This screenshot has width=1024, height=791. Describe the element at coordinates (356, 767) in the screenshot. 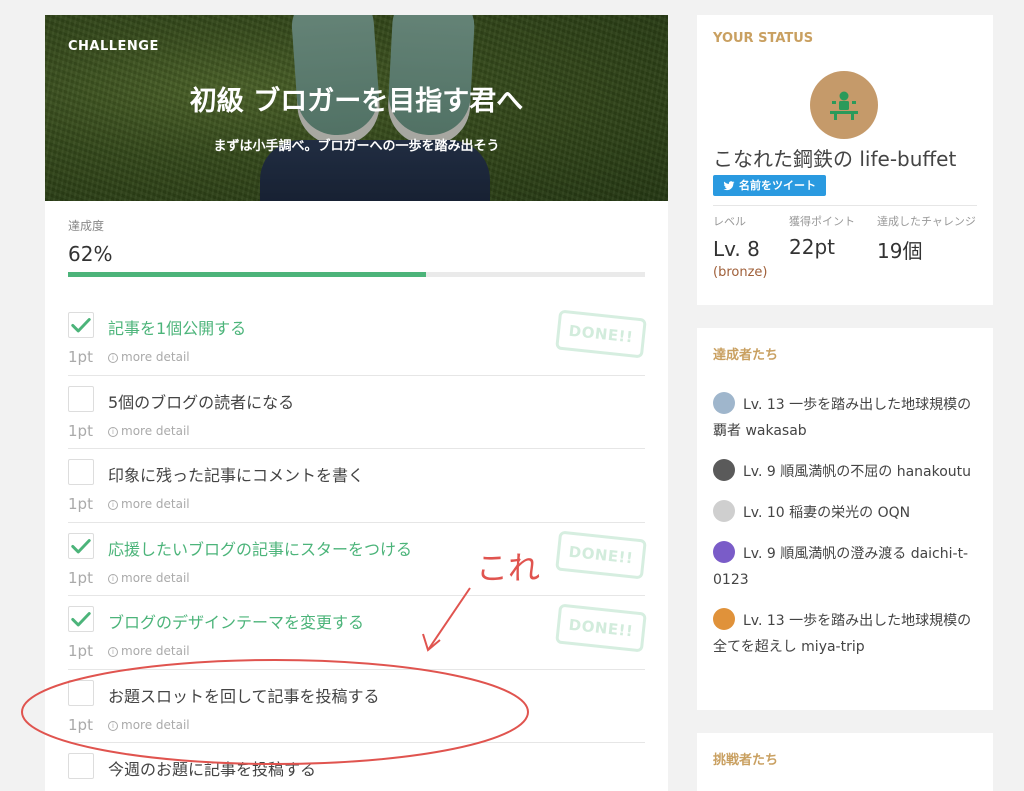

I see `task-row: 今週のお題に記事を投稿する1ptimore detail` at that location.